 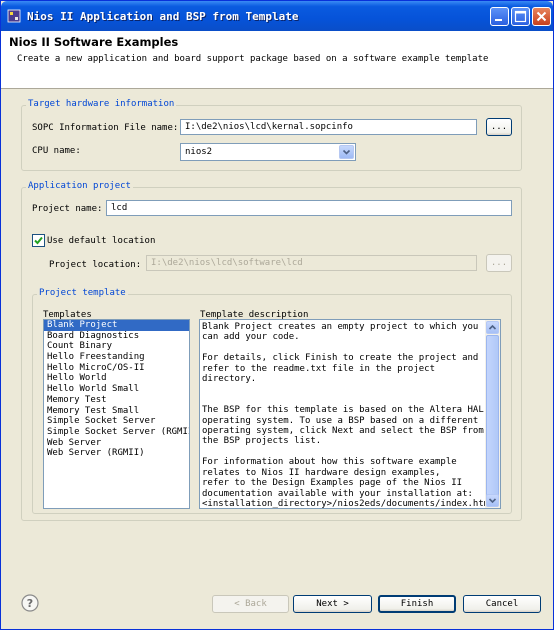 I want to click on close-icon, so click(x=541, y=16).